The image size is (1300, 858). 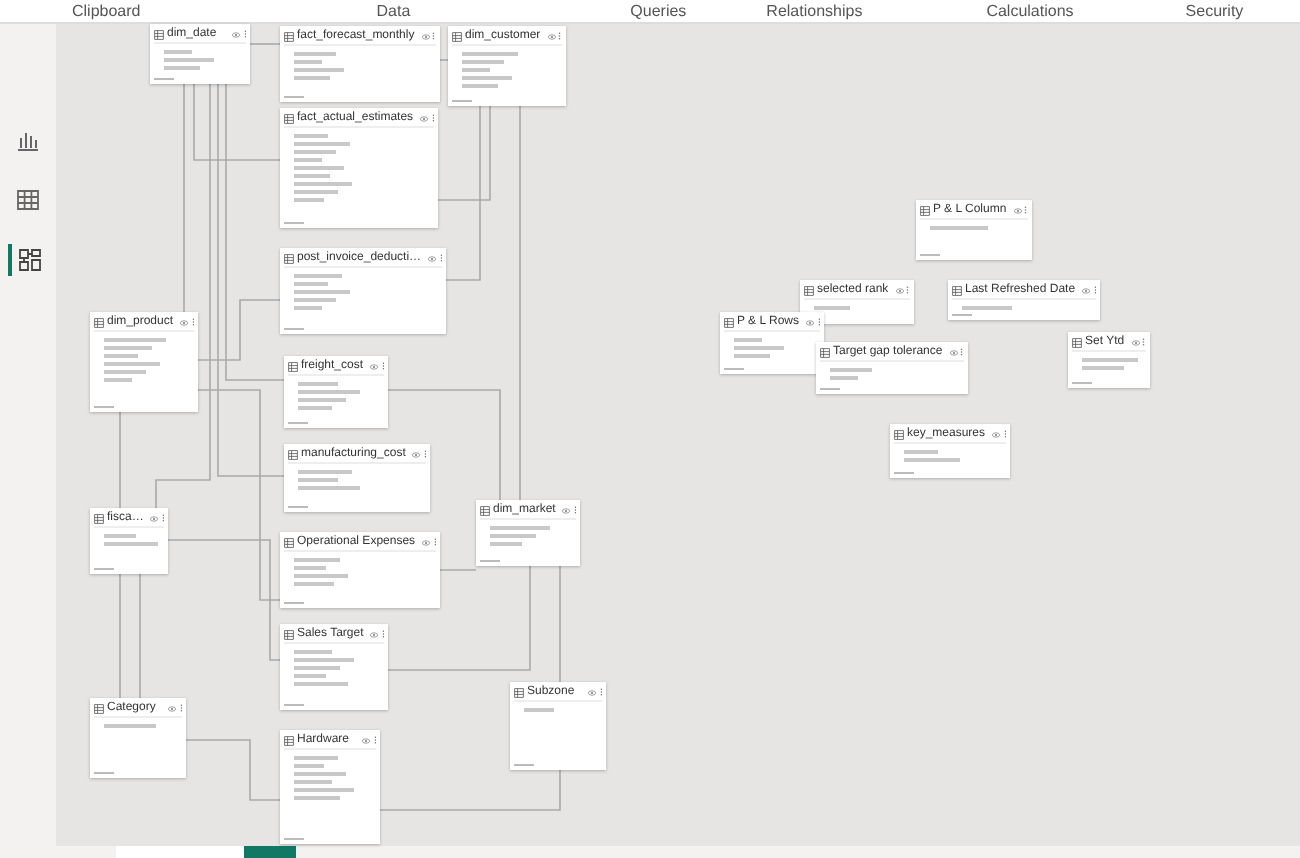 What do you see at coordinates (1214, 11) in the screenshot?
I see `ribbon-group-label: Security` at bounding box center [1214, 11].